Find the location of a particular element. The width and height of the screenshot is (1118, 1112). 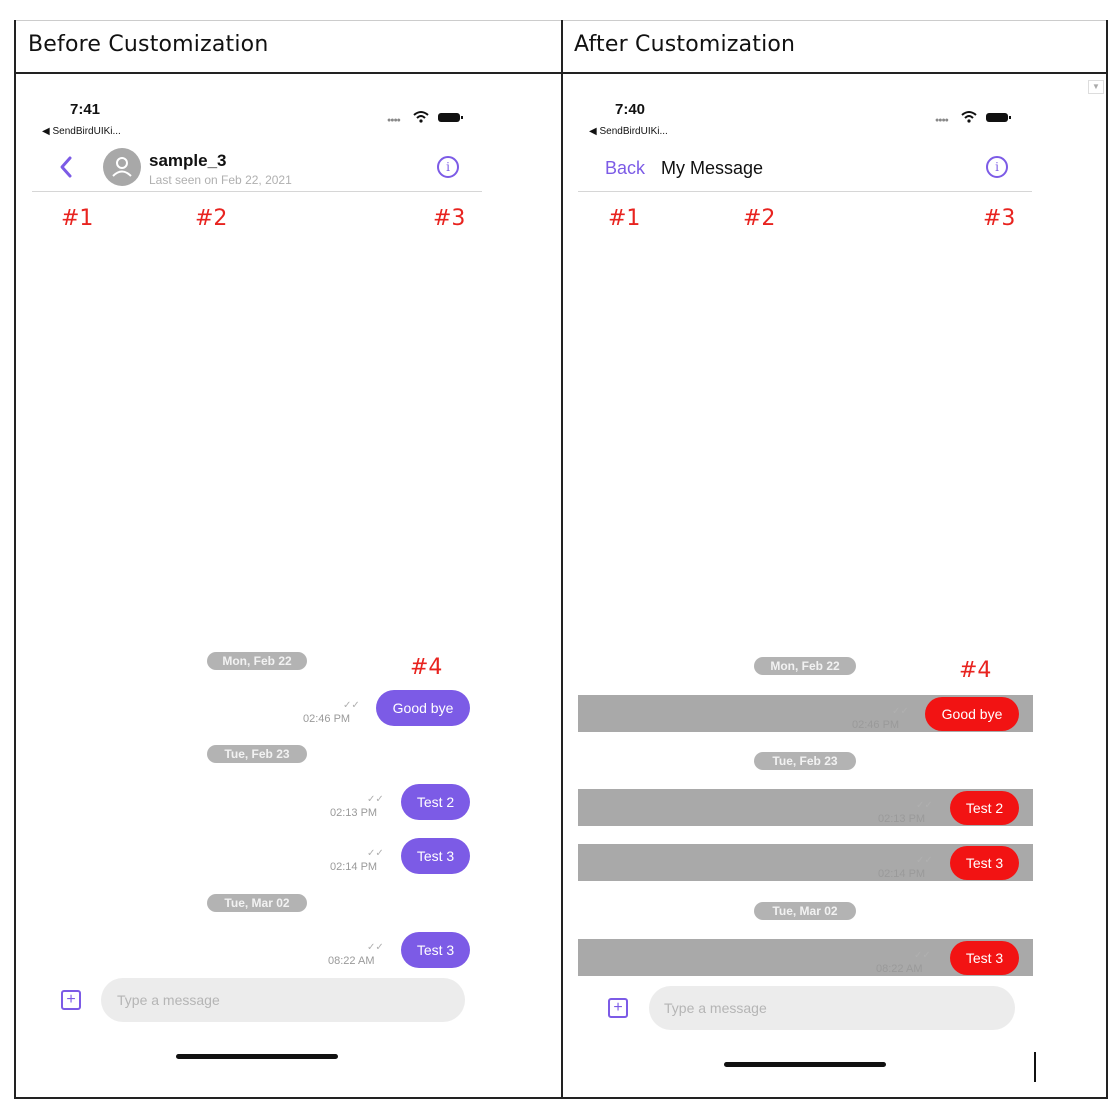

frame-bottom is located at coordinates (560, 1098).